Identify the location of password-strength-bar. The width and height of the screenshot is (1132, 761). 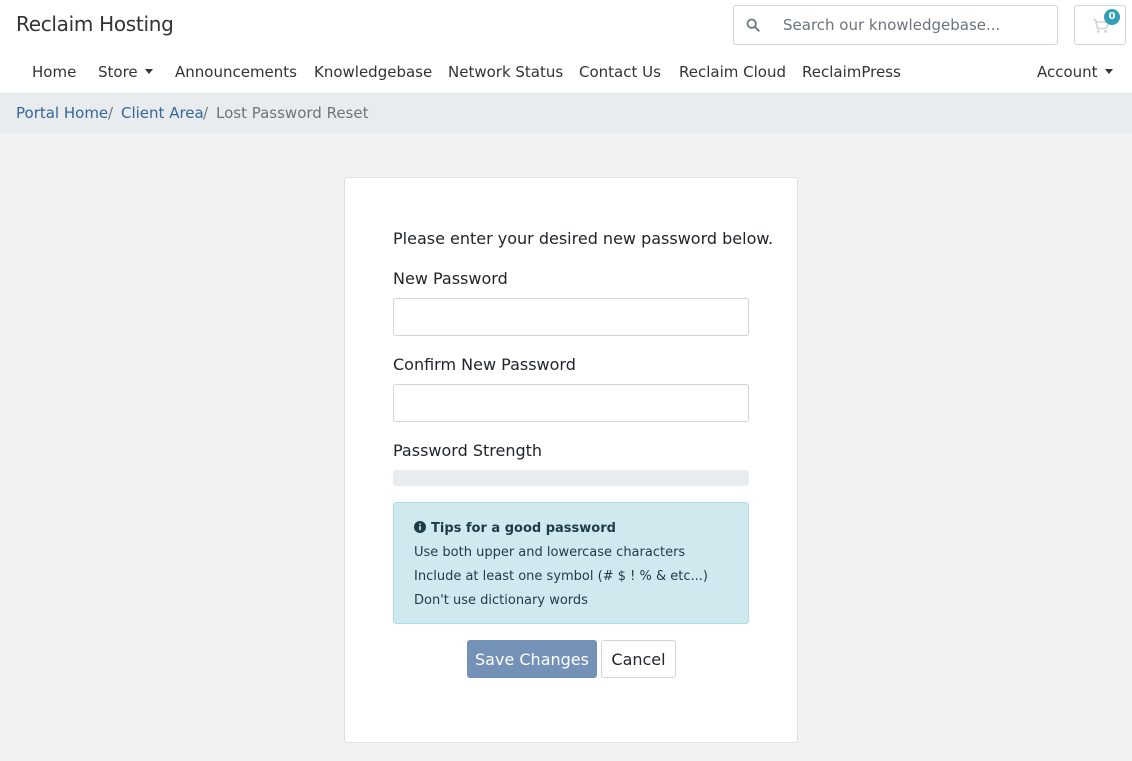
(571, 478).